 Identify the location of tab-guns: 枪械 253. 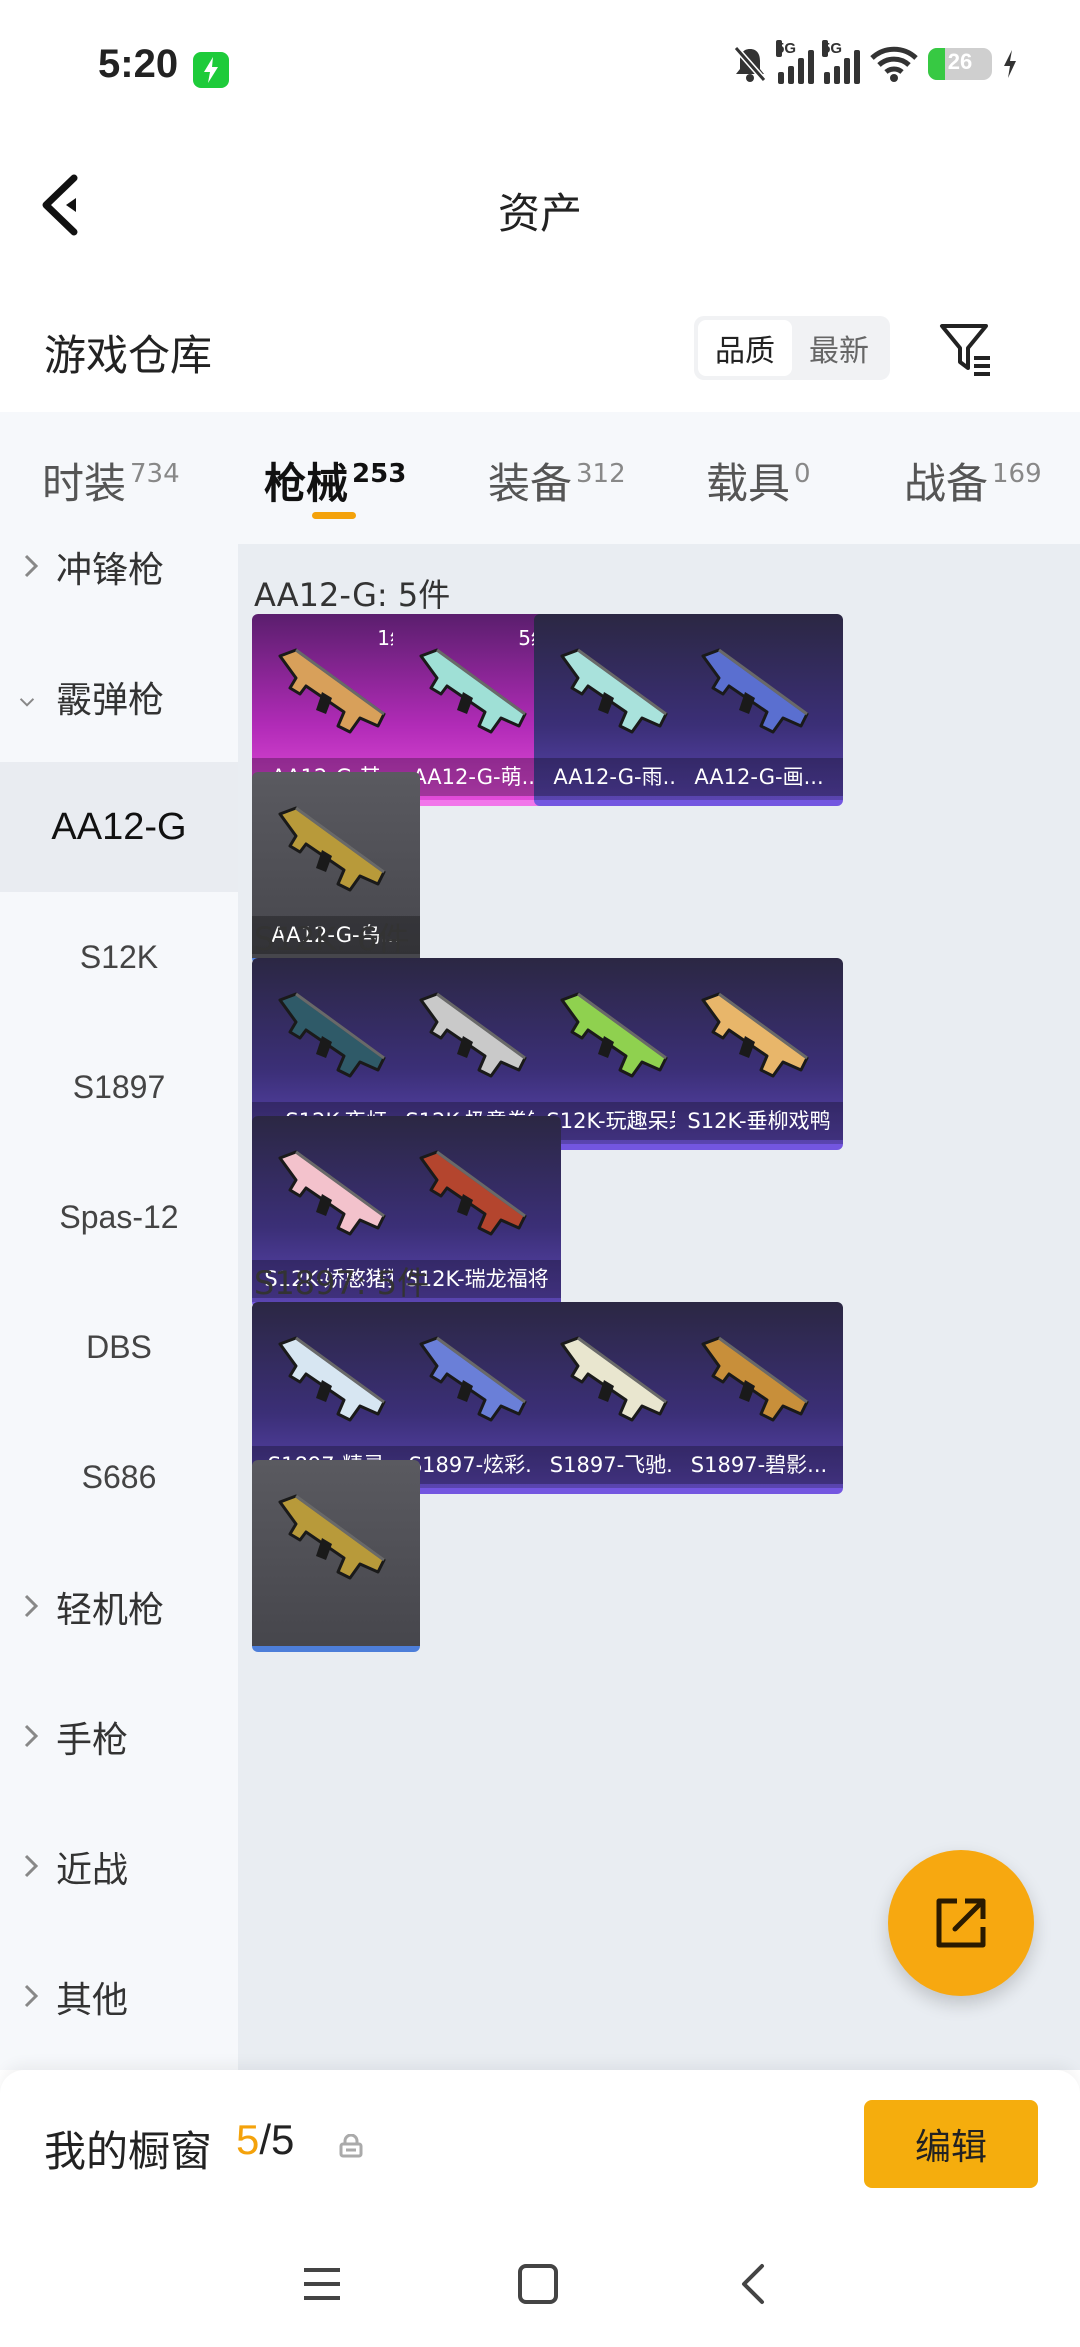
(335, 480).